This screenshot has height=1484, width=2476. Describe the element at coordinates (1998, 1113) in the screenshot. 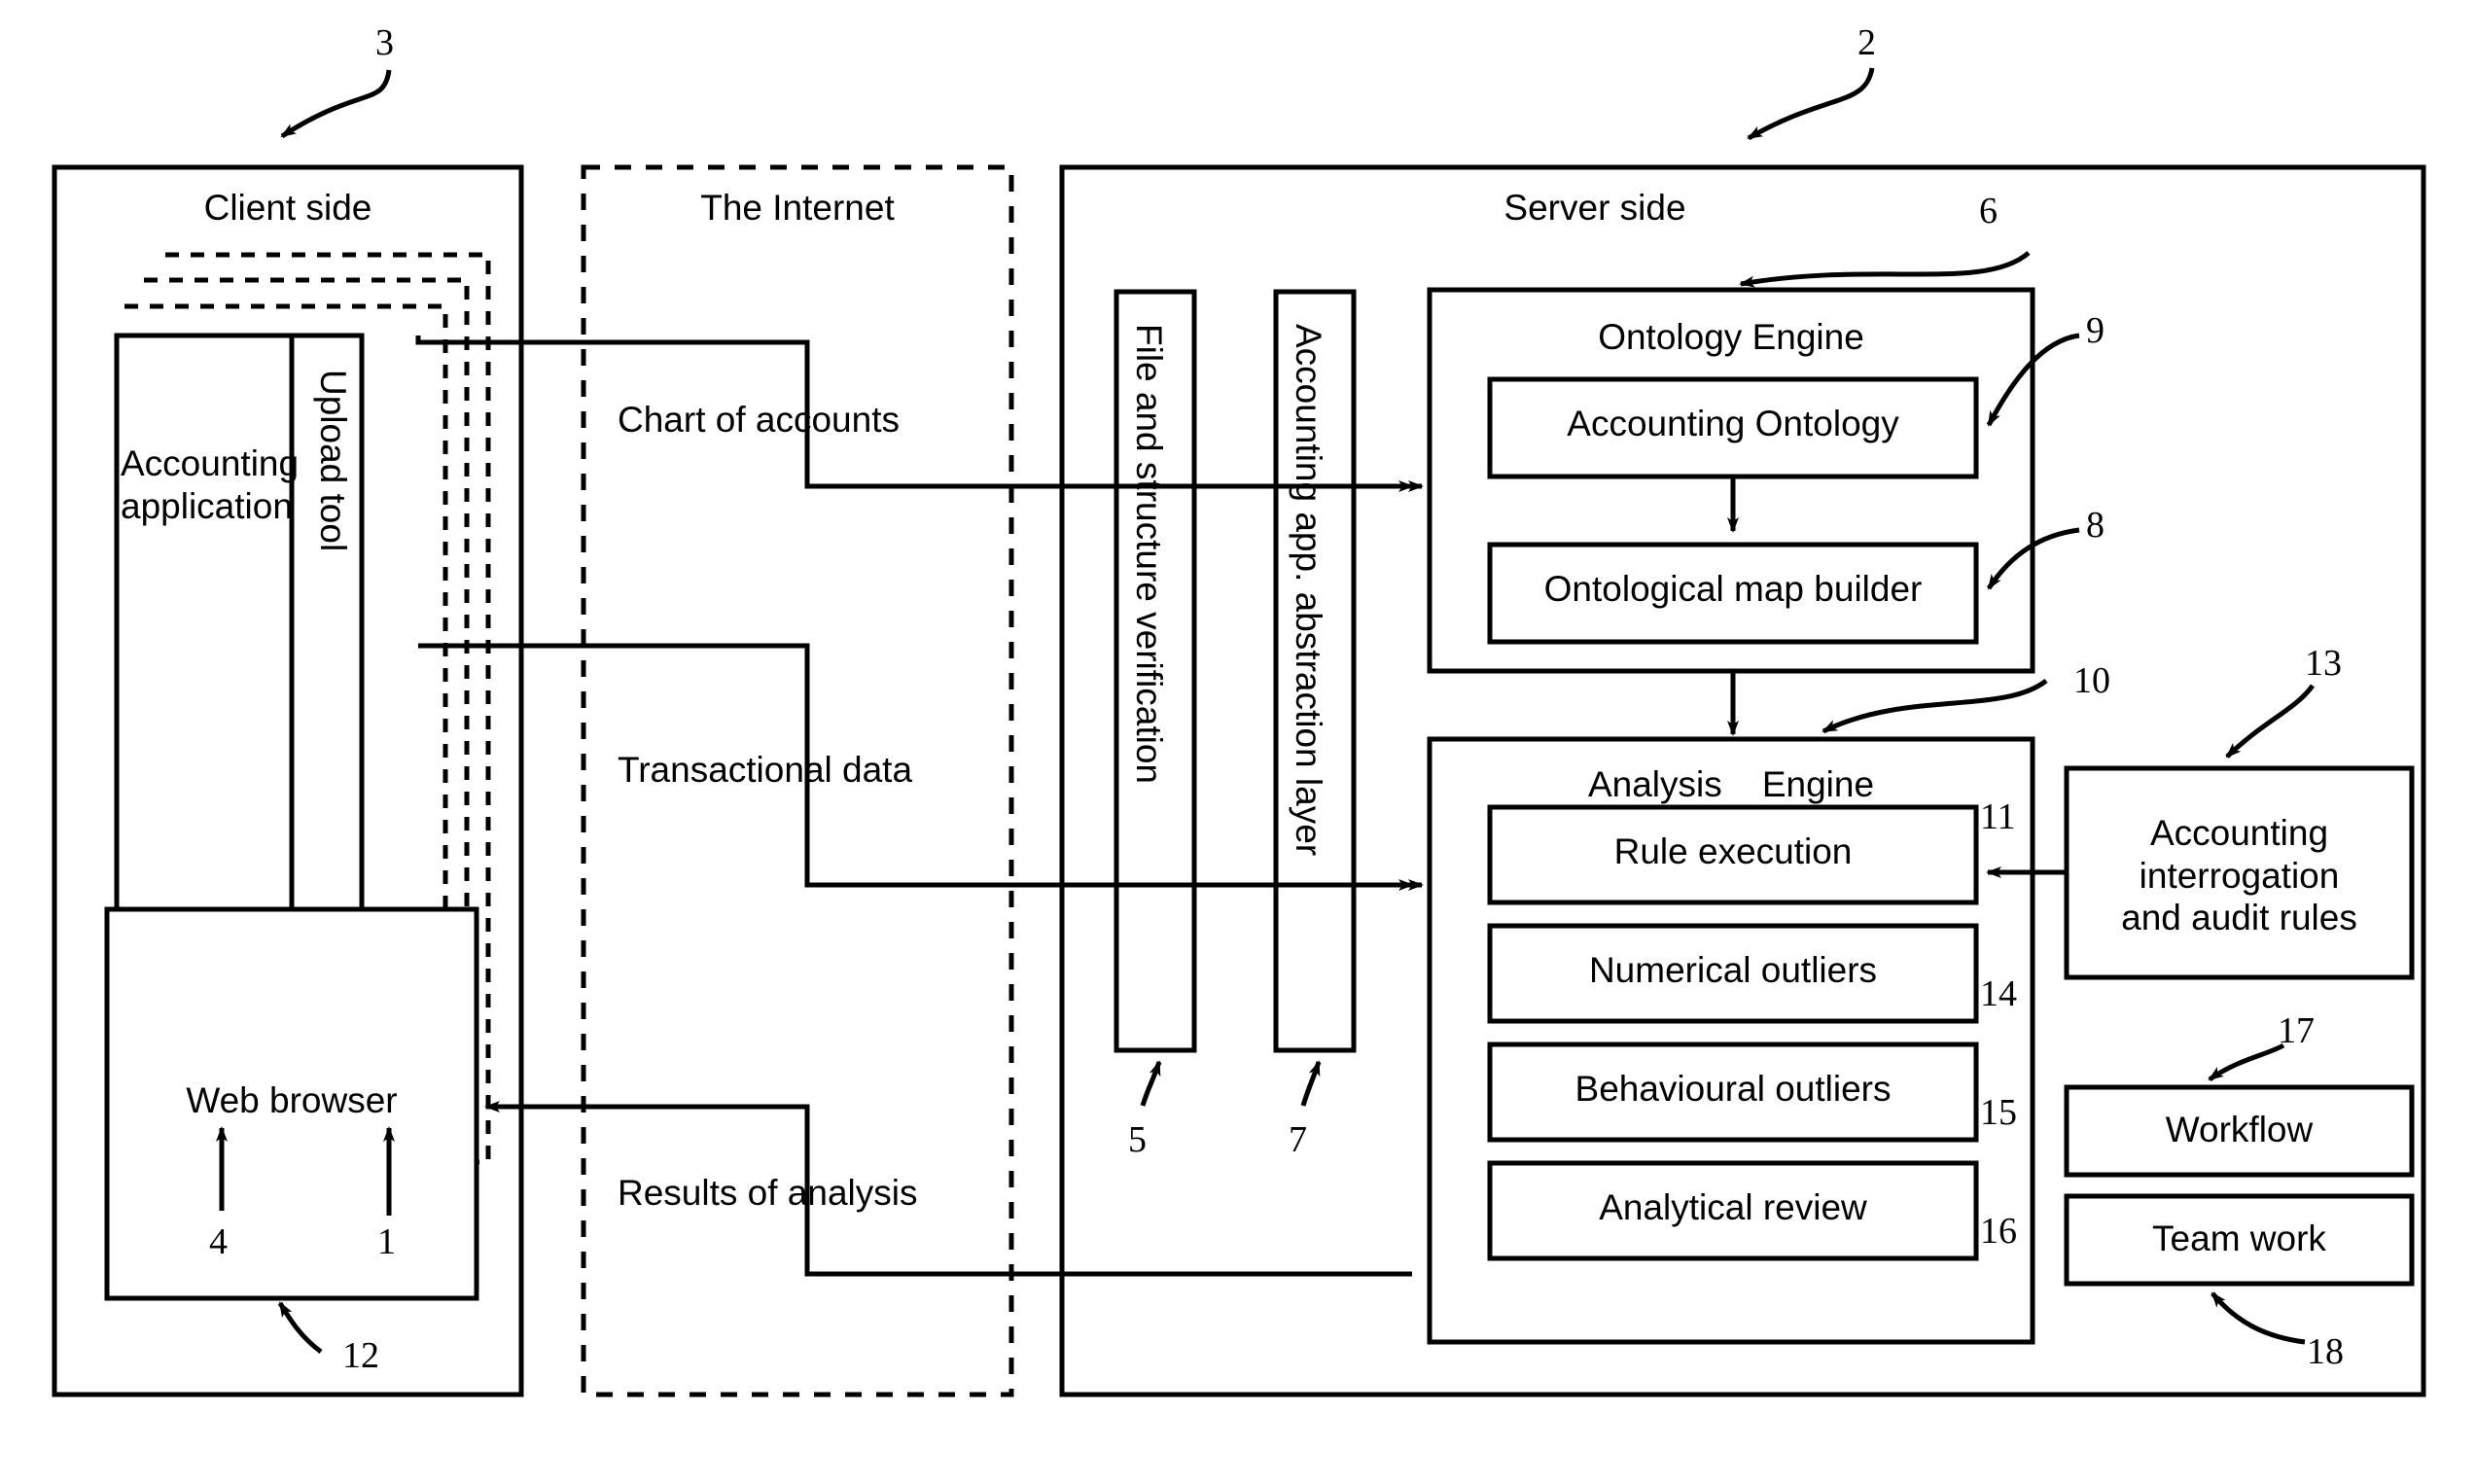

I see `ref-numeral-15: 15` at that location.